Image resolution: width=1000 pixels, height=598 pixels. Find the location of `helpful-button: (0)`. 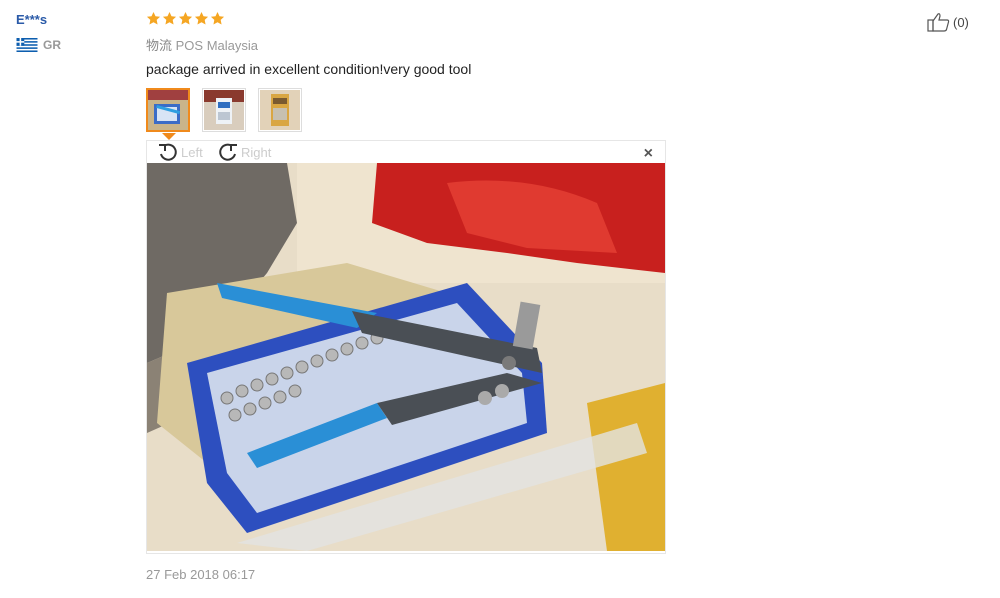

helpful-button: (0) is located at coordinates (948, 22).